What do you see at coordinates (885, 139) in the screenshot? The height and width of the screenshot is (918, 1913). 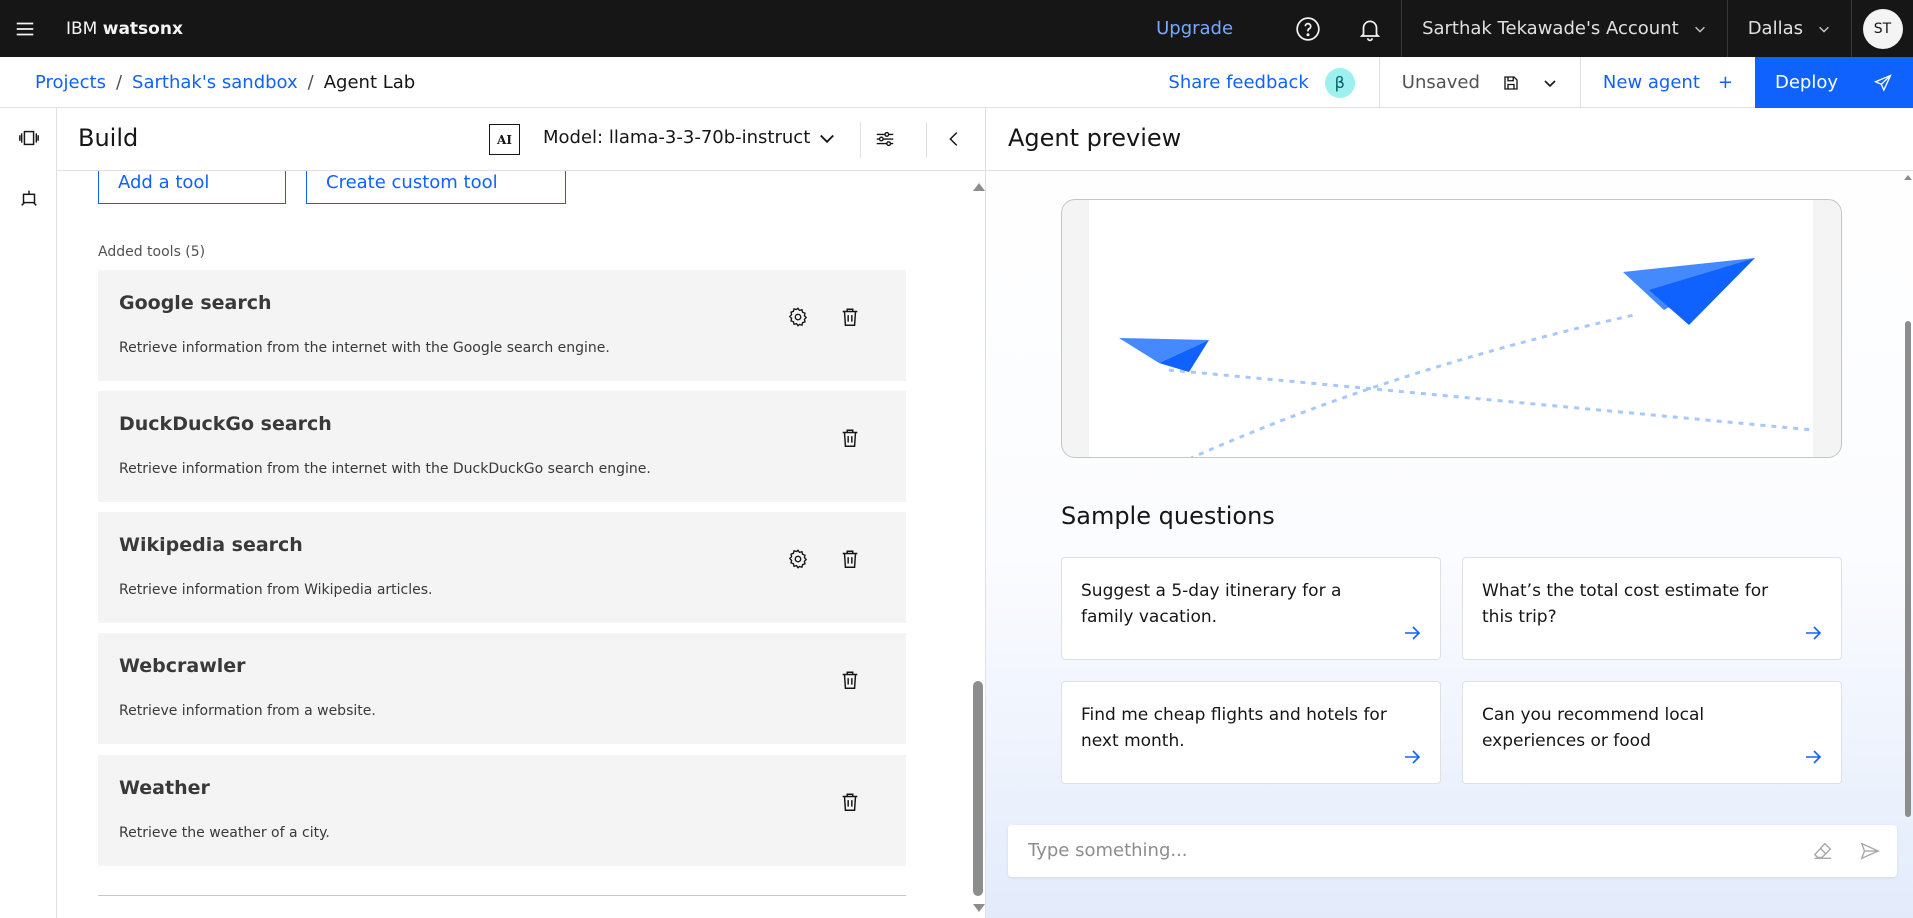 I see `tune-icon` at bounding box center [885, 139].